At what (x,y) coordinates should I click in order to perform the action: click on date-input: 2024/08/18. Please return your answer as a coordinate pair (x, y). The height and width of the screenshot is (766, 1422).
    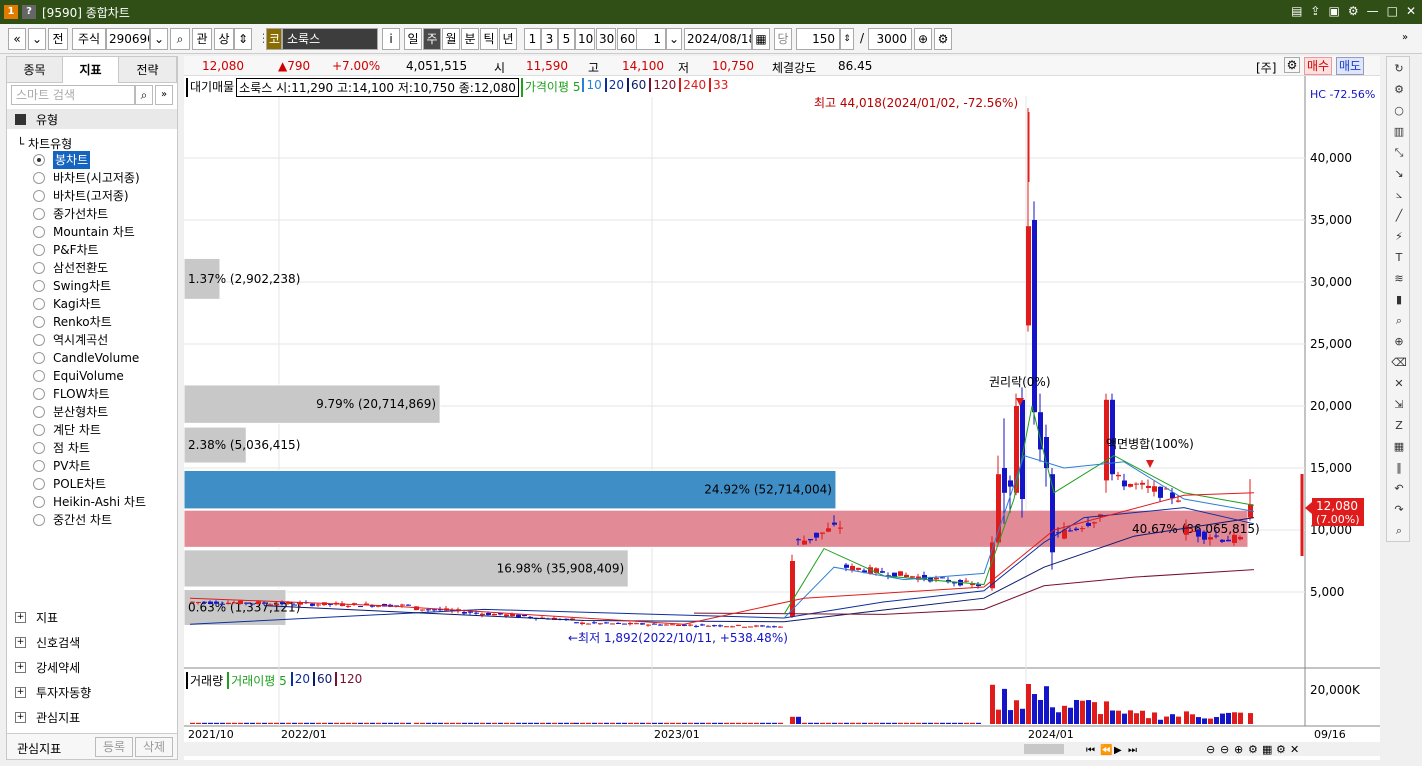
    Looking at the image, I should click on (718, 39).